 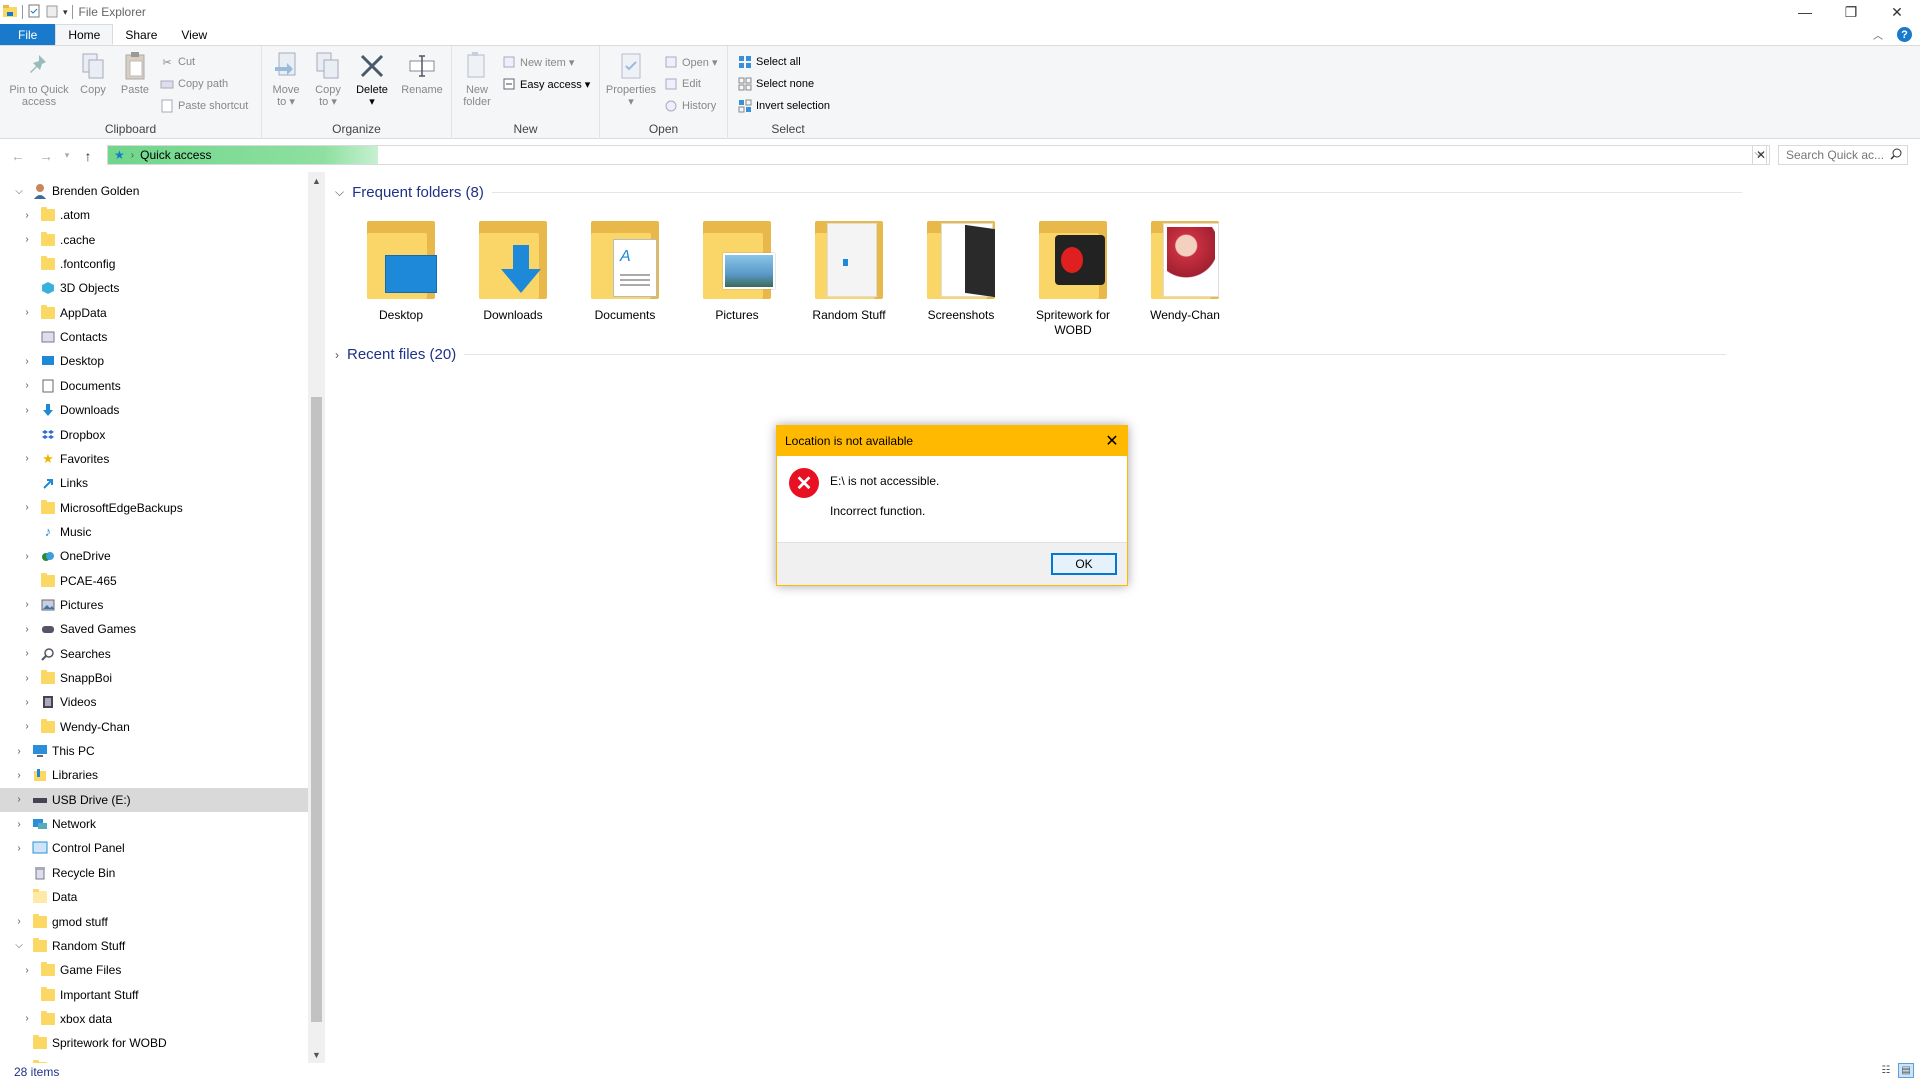 What do you see at coordinates (194, 84) in the screenshot?
I see `copy-path-button: Copy path` at bounding box center [194, 84].